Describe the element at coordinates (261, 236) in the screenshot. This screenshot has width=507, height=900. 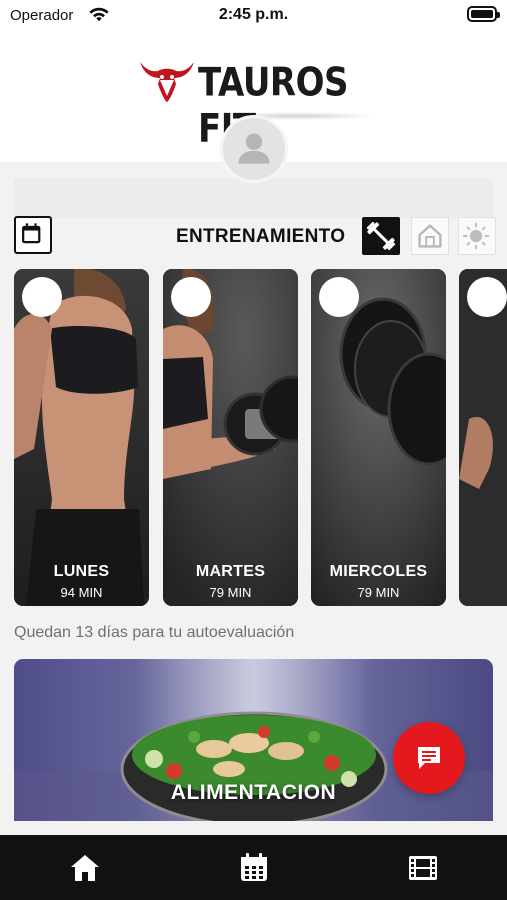
I see `section-title: ENTRENAMIENTO` at that location.